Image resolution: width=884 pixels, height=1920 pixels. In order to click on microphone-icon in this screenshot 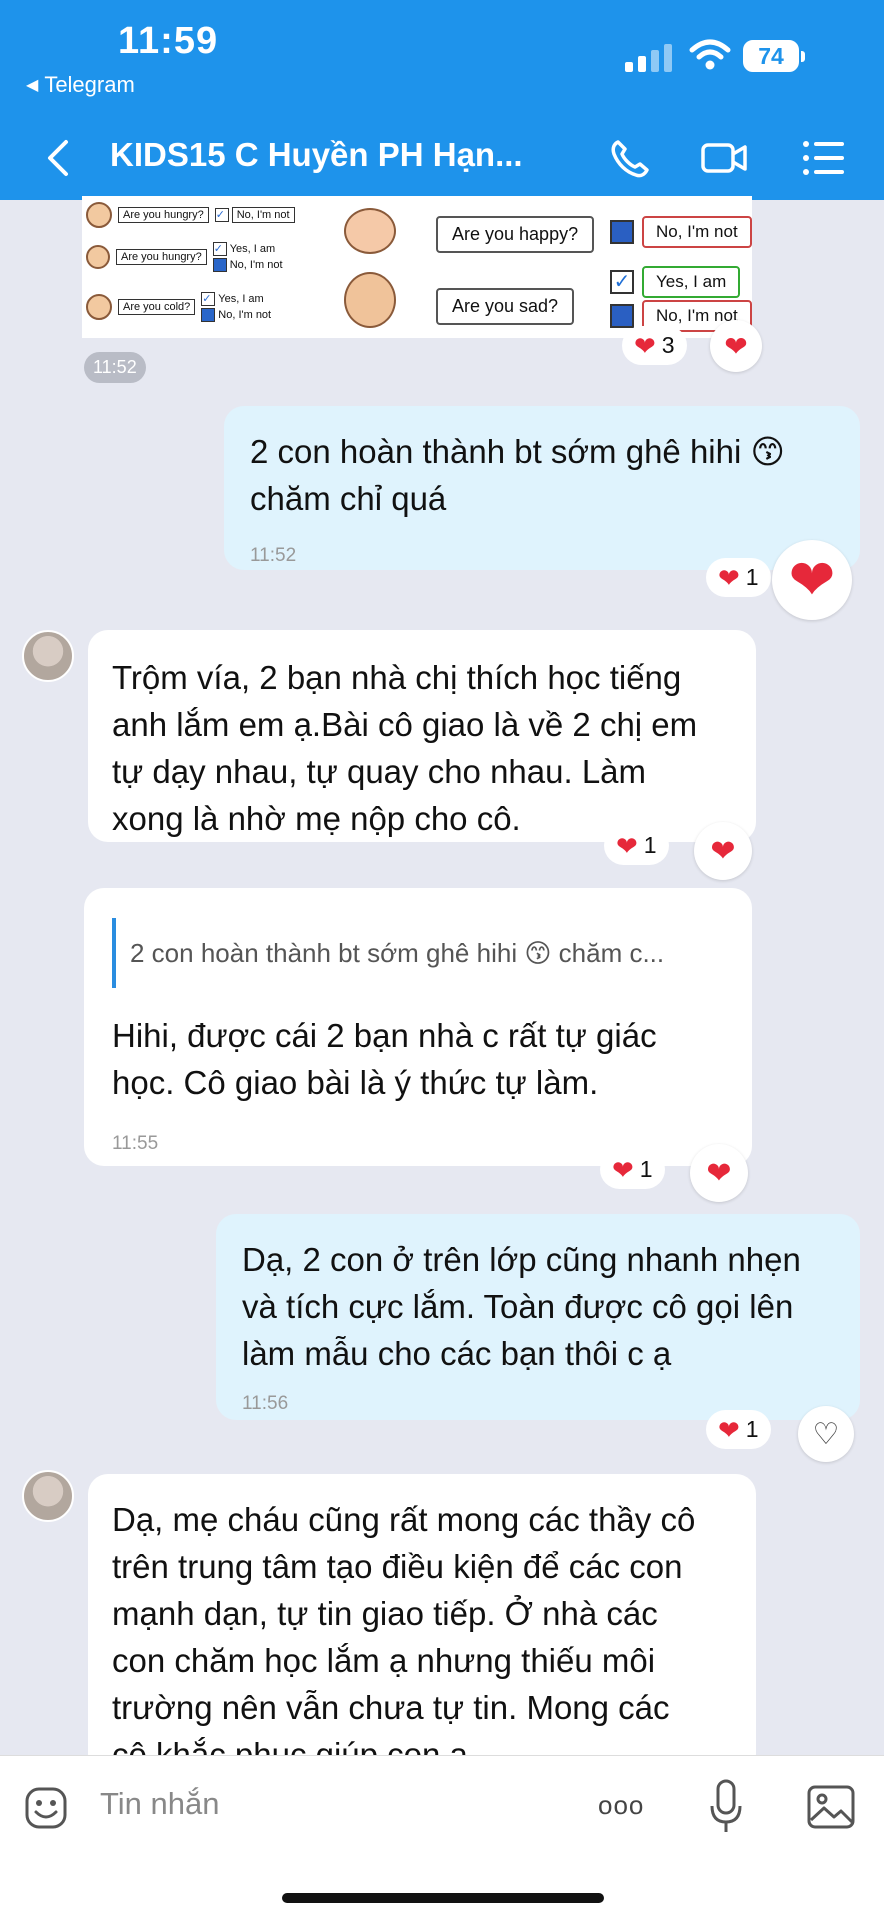, I will do `click(726, 1807)`.